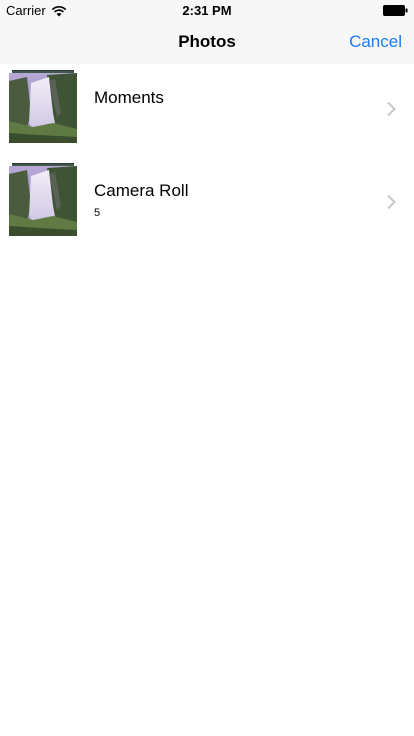 This screenshot has height=736, width=414. I want to click on status-time: 2:31 PM, so click(207, 10).